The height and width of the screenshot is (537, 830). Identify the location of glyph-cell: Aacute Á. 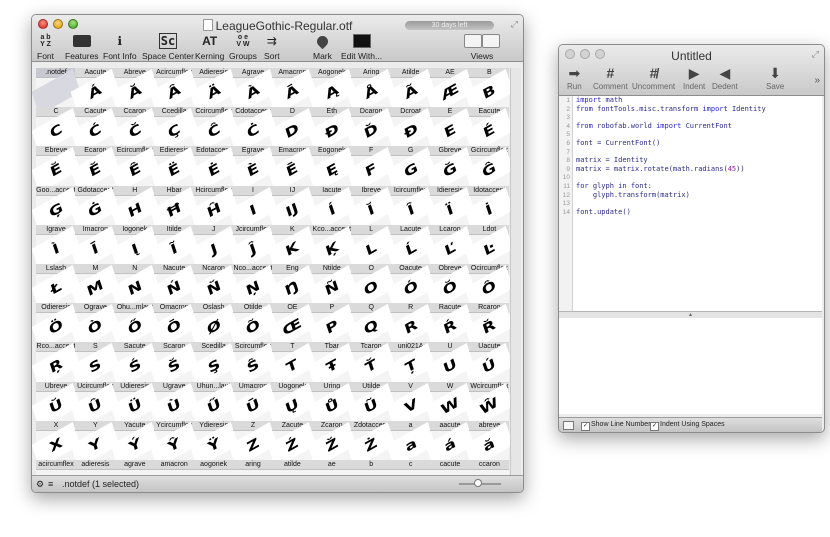
(95, 91).